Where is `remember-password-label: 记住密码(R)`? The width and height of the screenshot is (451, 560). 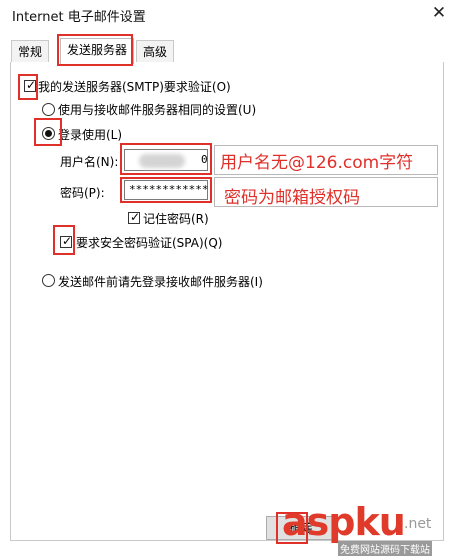 remember-password-label: 记住密码(R) is located at coordinates (176, 219).